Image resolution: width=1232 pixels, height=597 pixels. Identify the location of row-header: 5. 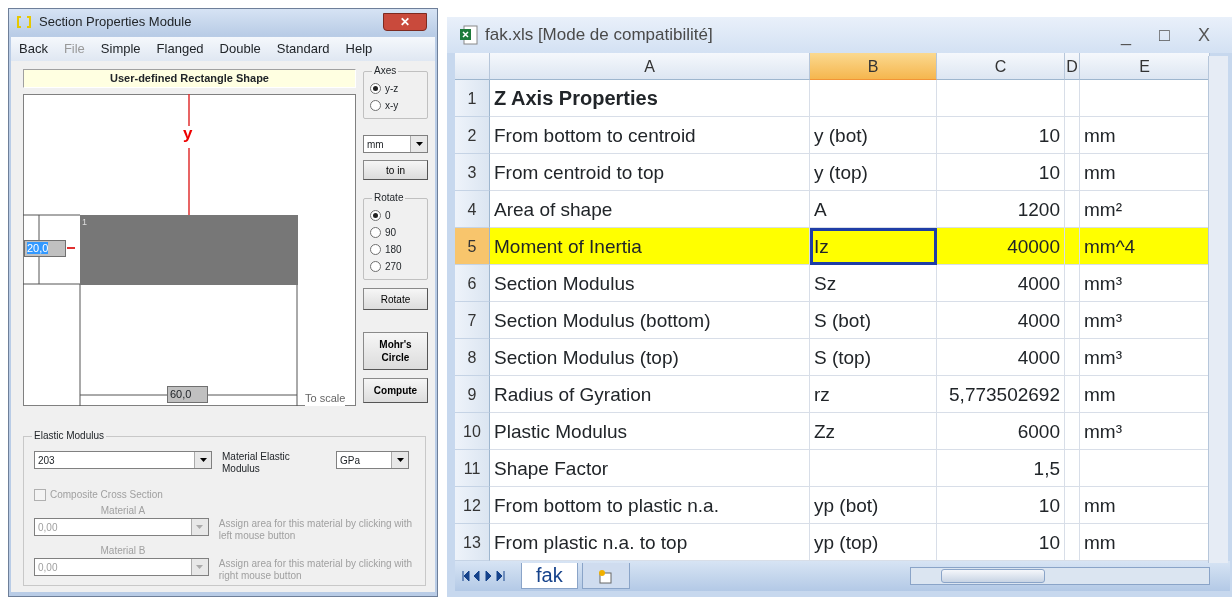
(472, 246).